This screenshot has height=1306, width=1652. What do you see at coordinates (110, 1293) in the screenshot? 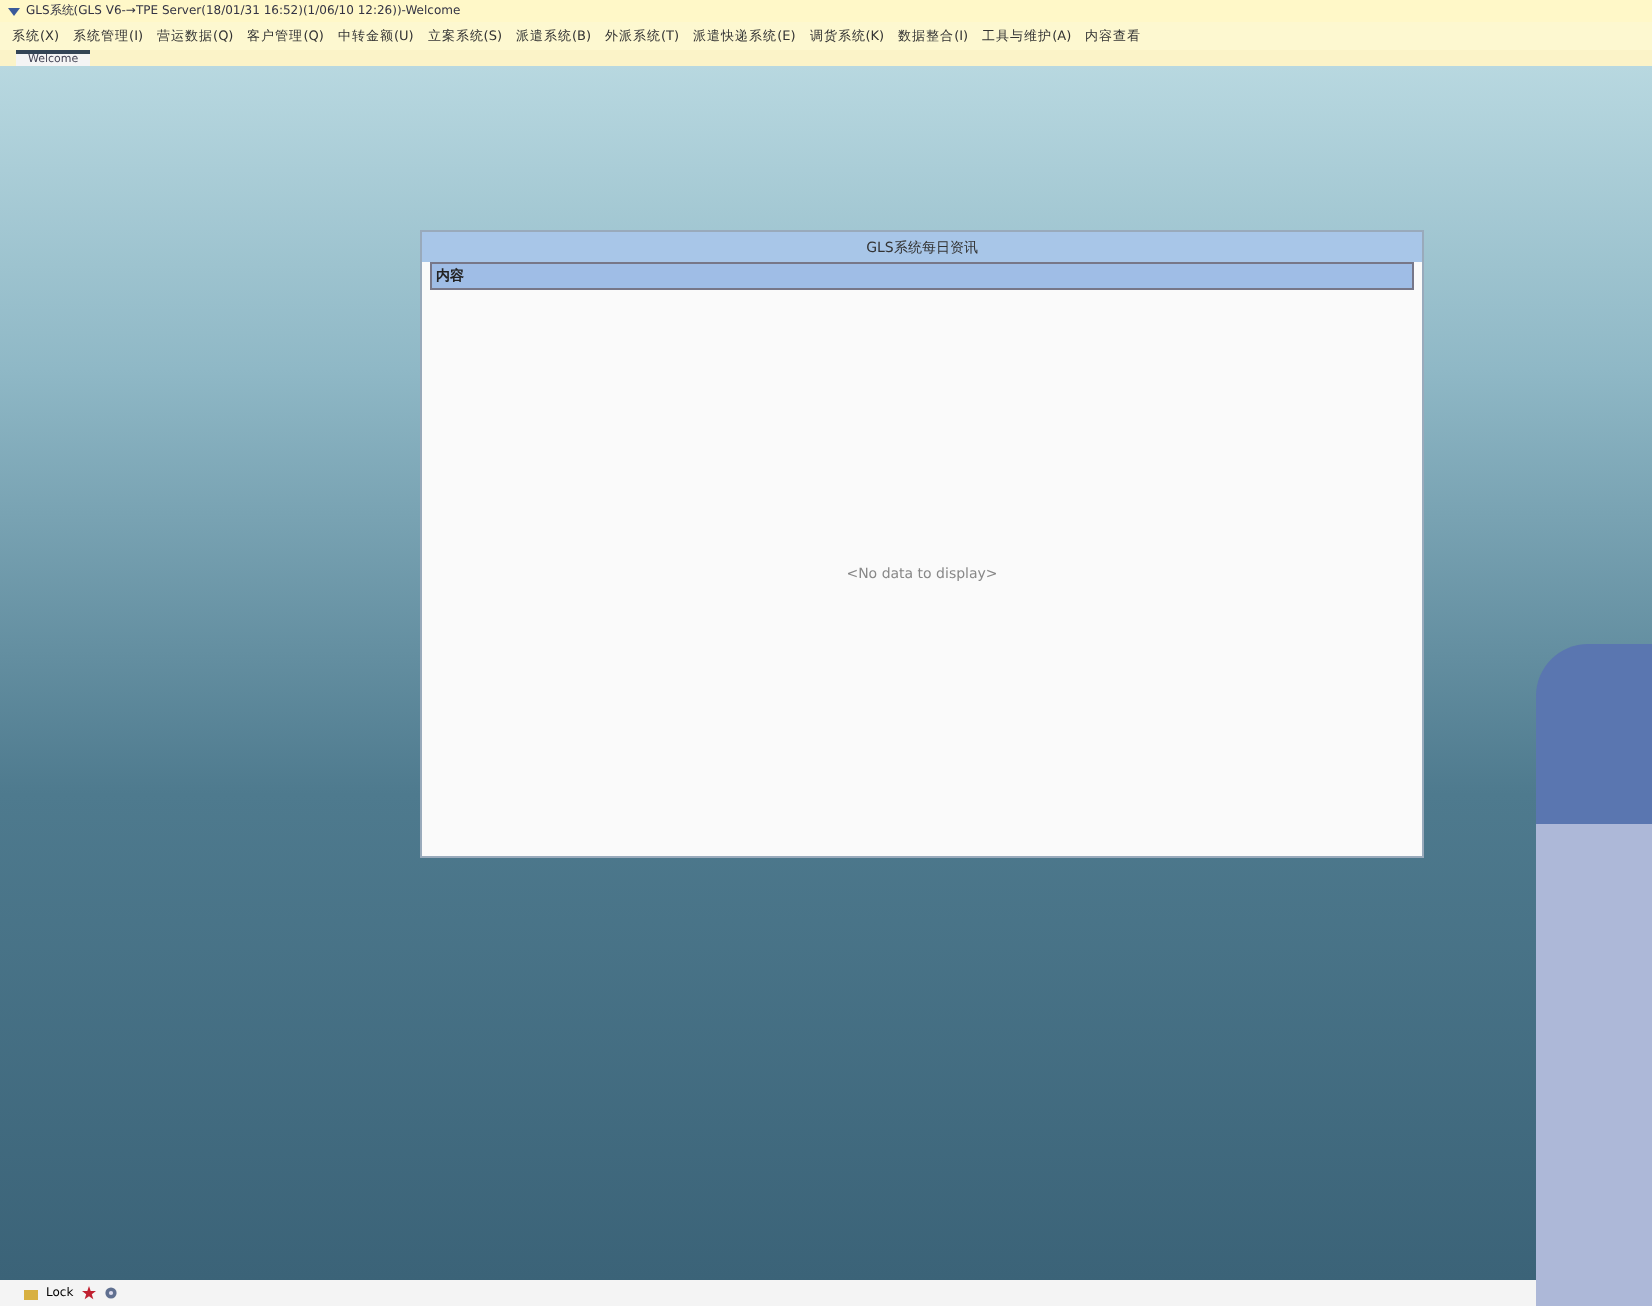
I see `gear-icon` at bounding box center [110, 1293].